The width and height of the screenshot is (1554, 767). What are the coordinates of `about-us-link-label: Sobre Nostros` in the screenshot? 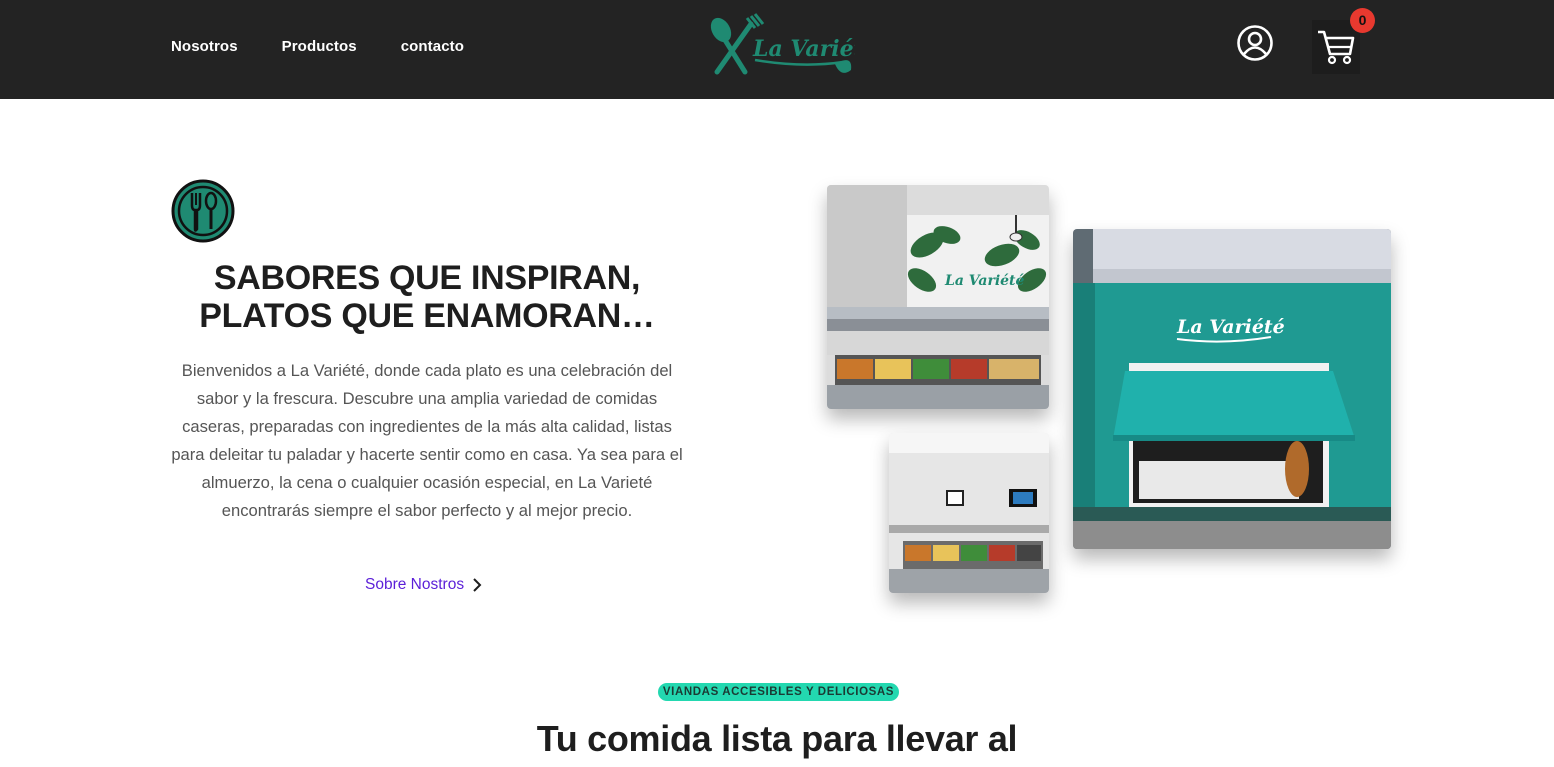 It's located at (415, 584).